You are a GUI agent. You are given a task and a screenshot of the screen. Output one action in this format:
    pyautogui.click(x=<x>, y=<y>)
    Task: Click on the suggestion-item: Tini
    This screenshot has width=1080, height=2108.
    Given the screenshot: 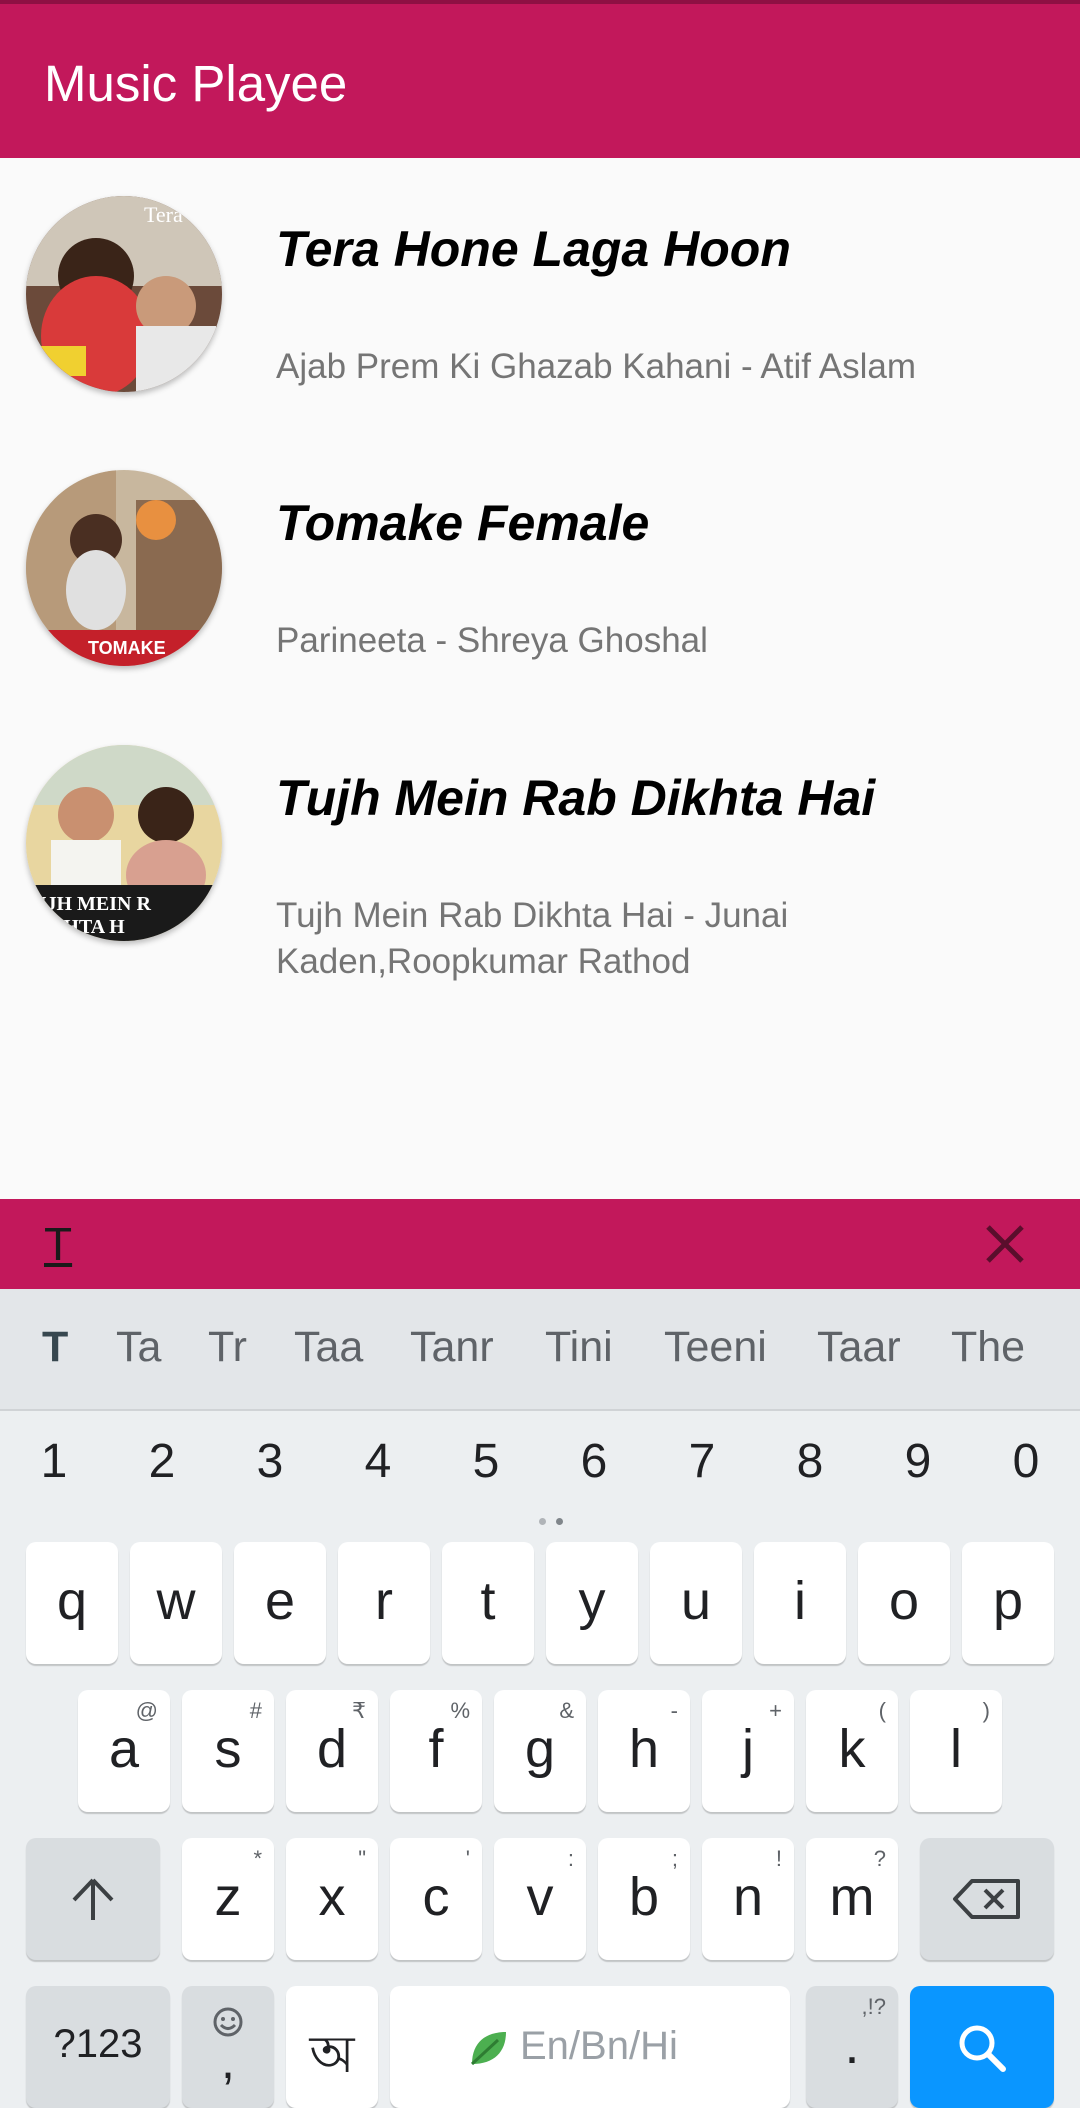 What is the action you would take?
    pyautogui.click(x=579, y=1347)
    